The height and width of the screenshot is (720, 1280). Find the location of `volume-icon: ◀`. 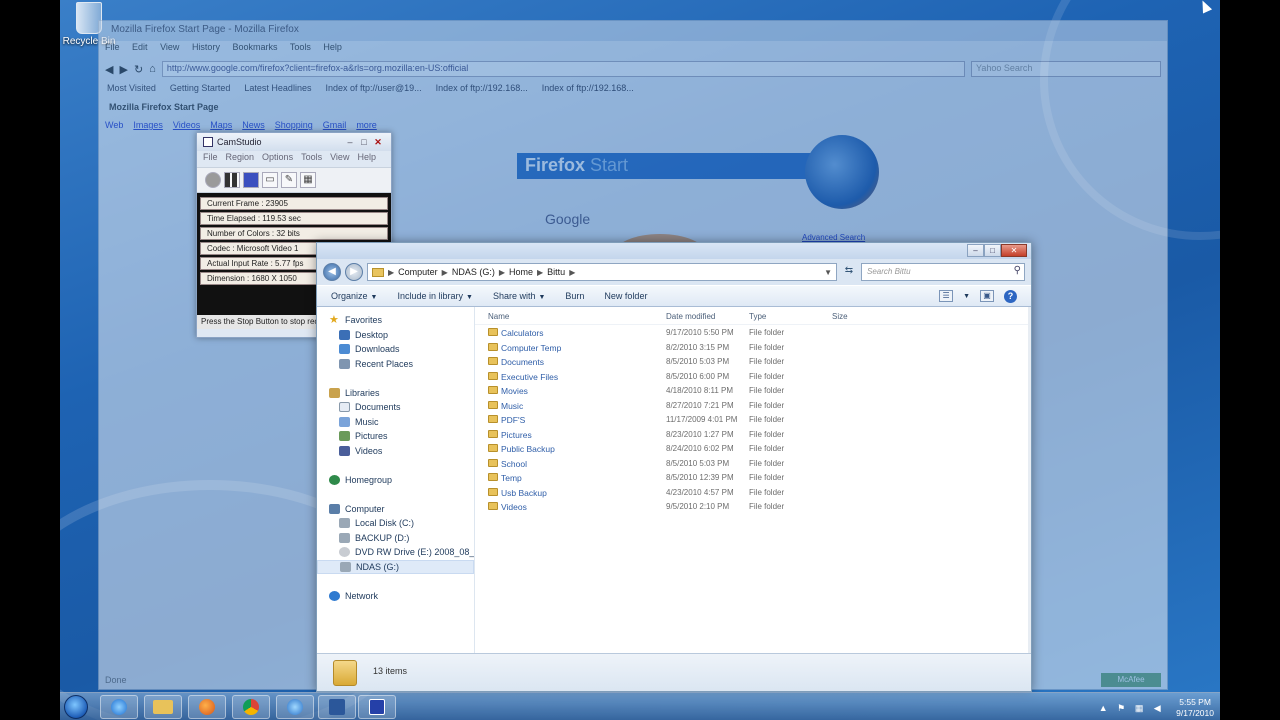

volume-icon: ◀ is located at coordinates (1157, 708).